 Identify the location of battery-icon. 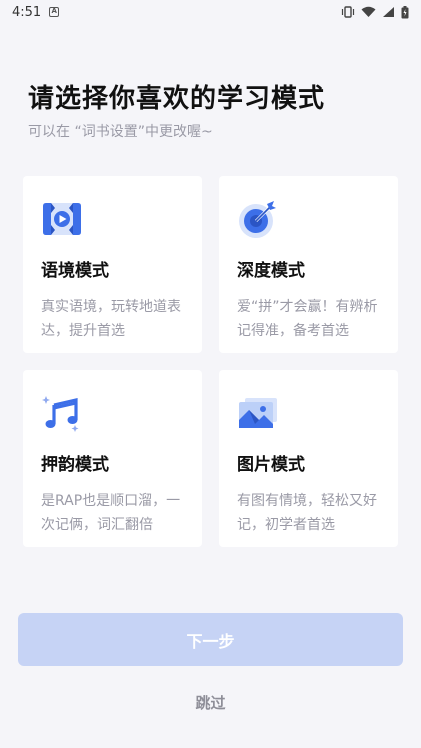
(405, 11).